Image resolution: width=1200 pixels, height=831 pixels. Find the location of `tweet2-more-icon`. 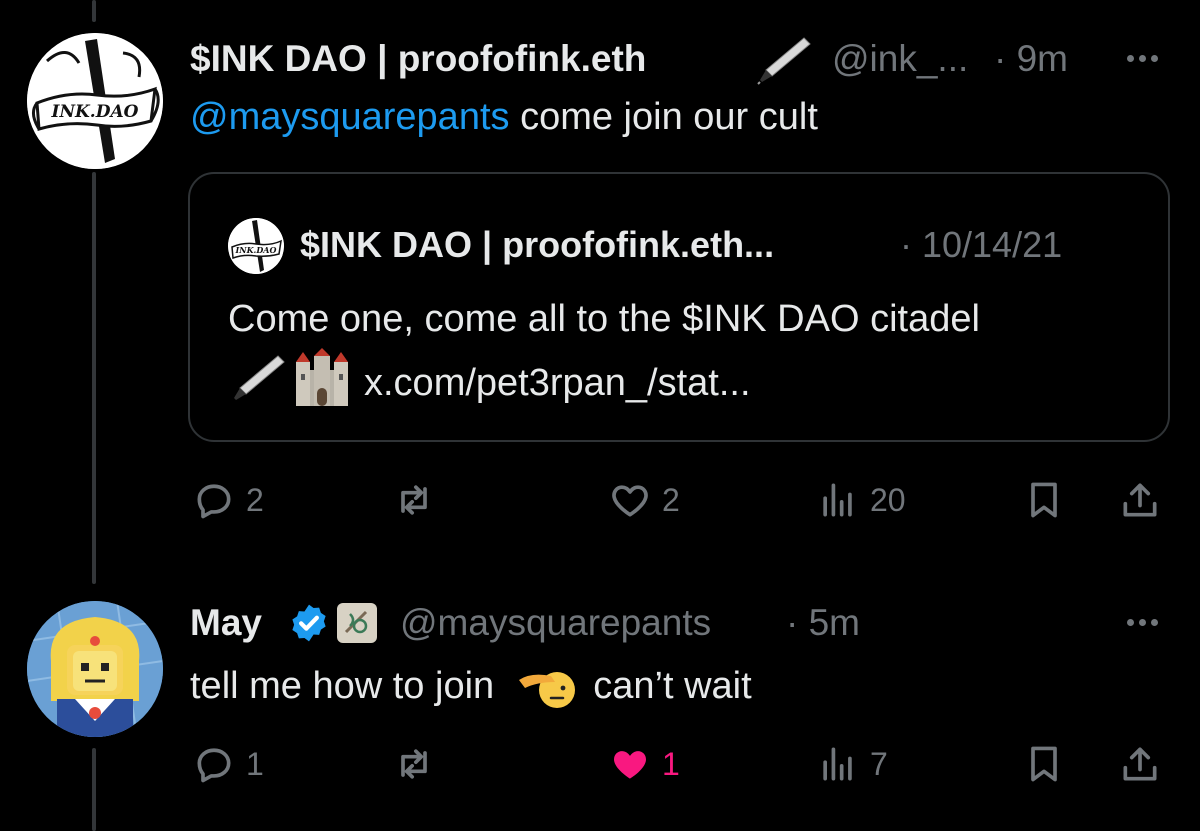

tweet2-more-icon is located at coordinates (1142, 622).